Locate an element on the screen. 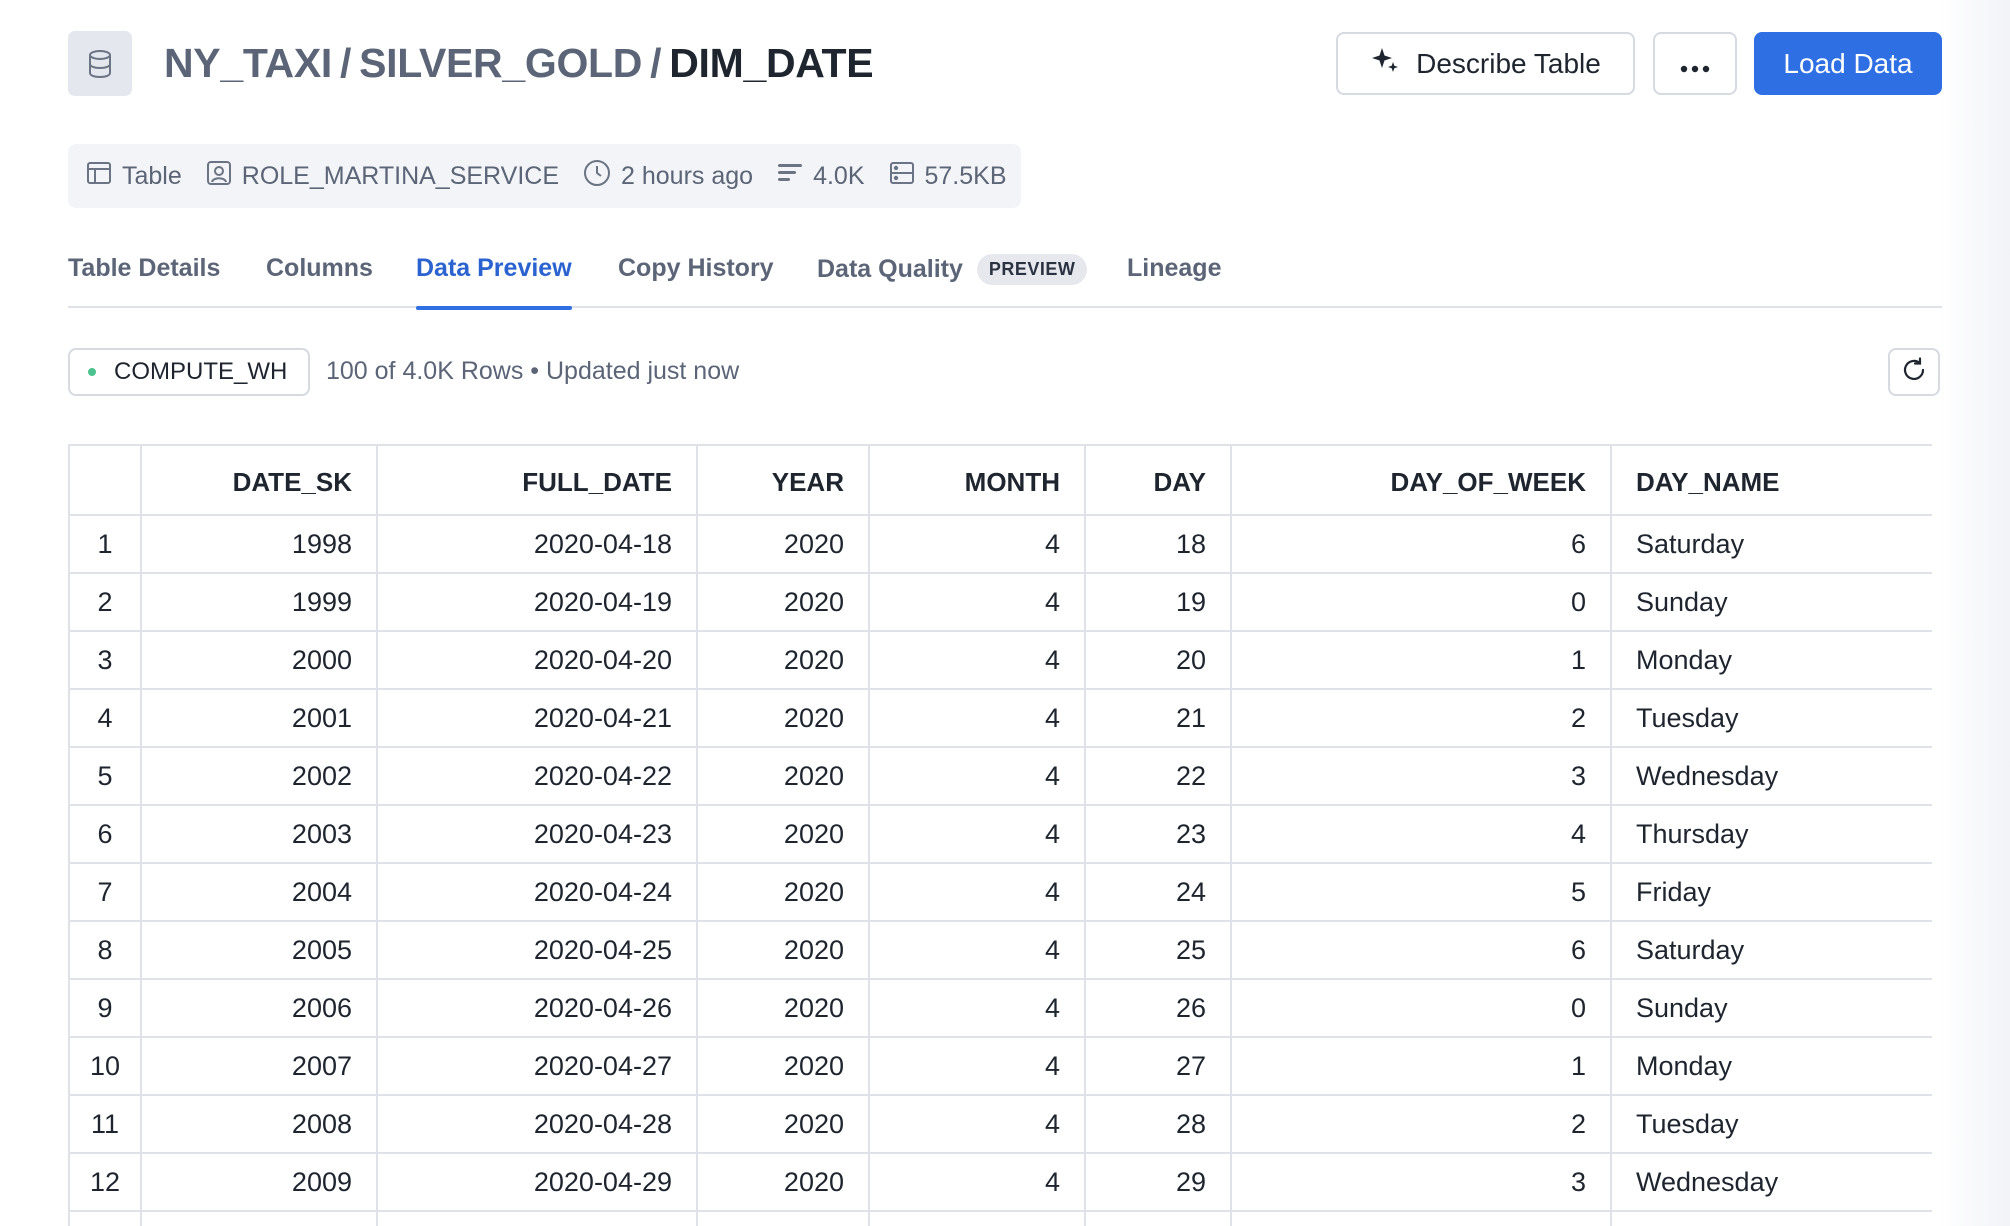 Image resolution: width=2010 pixels, height=1226 pixels. row-index-cell: 11 is located at coordinates (105, 1124).